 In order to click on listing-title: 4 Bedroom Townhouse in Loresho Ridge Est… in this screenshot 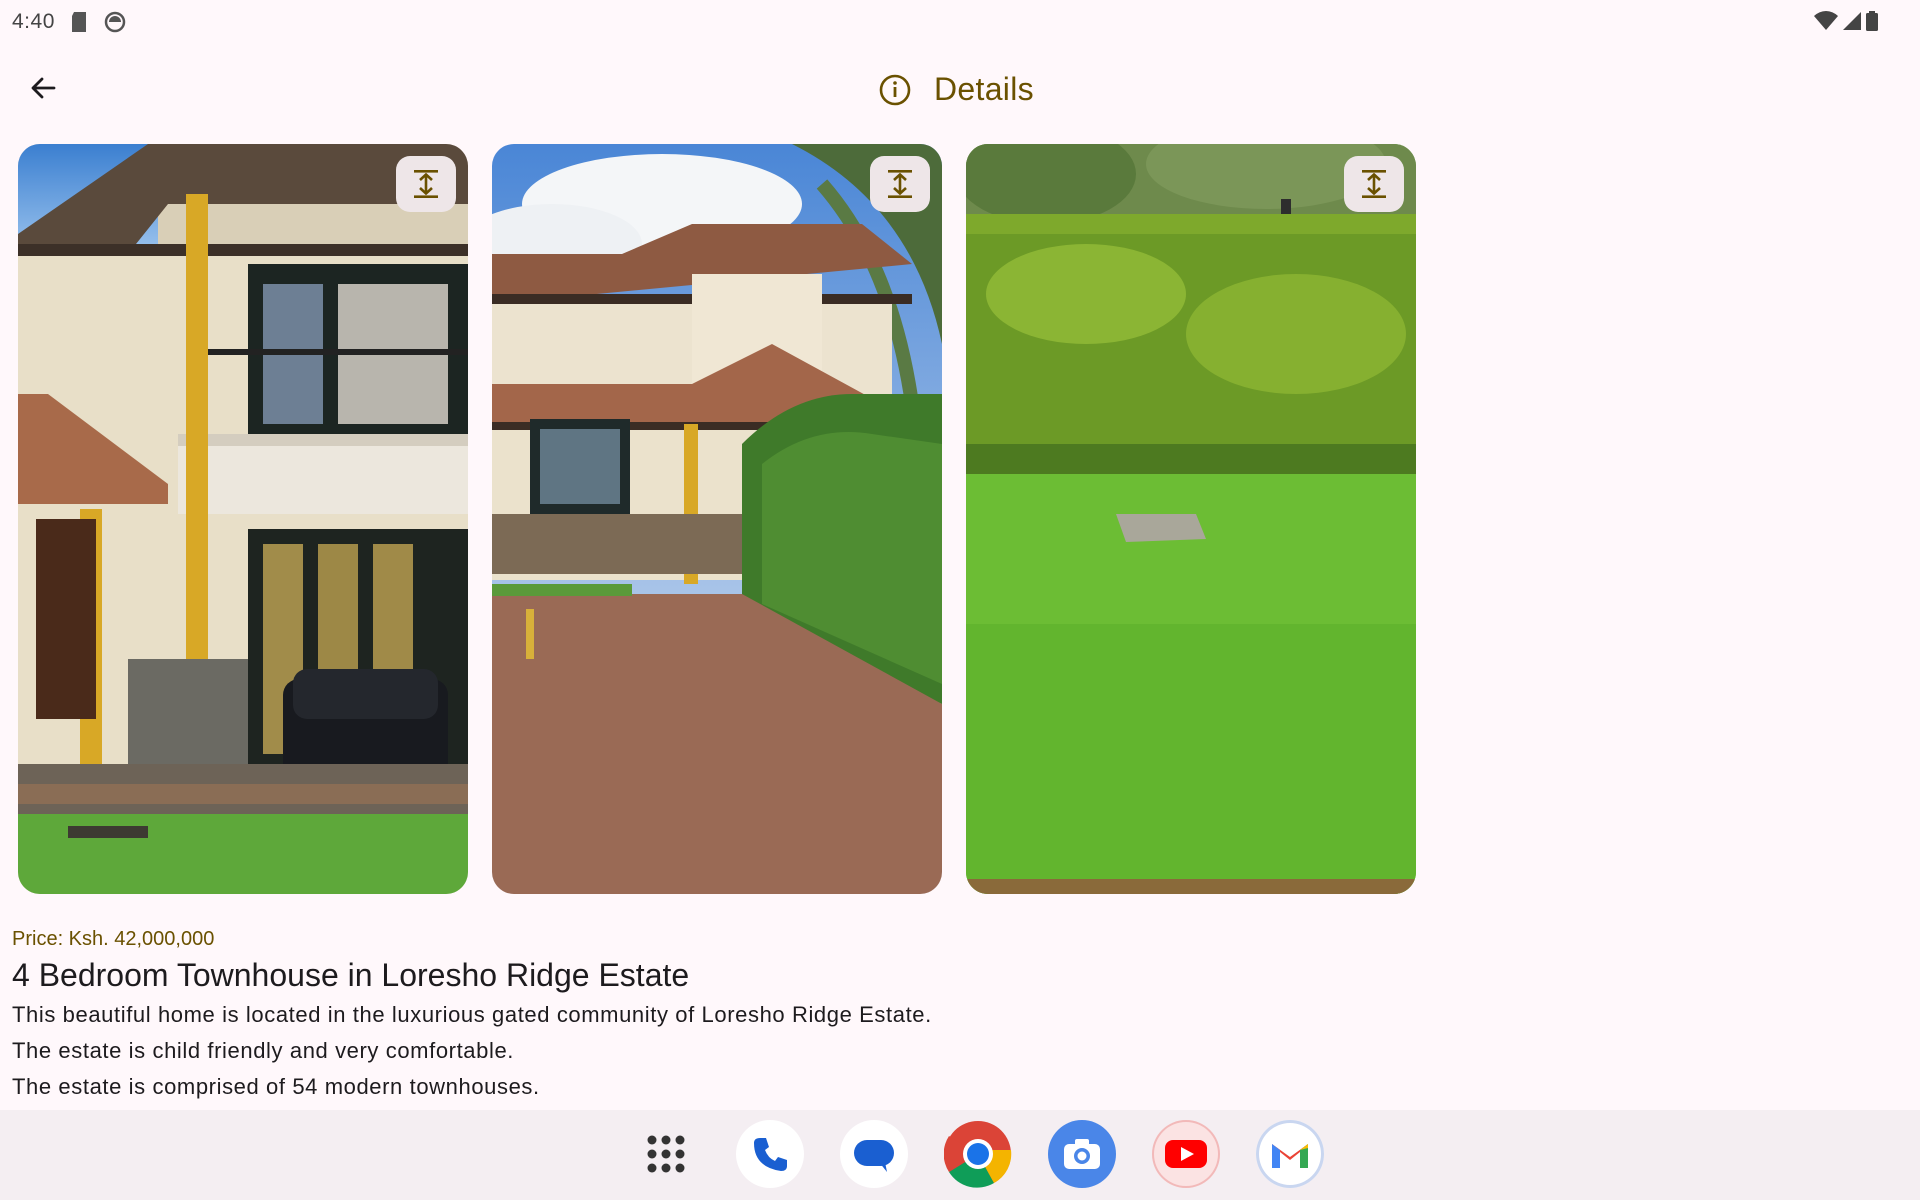, I will do `click(351, 975)`.